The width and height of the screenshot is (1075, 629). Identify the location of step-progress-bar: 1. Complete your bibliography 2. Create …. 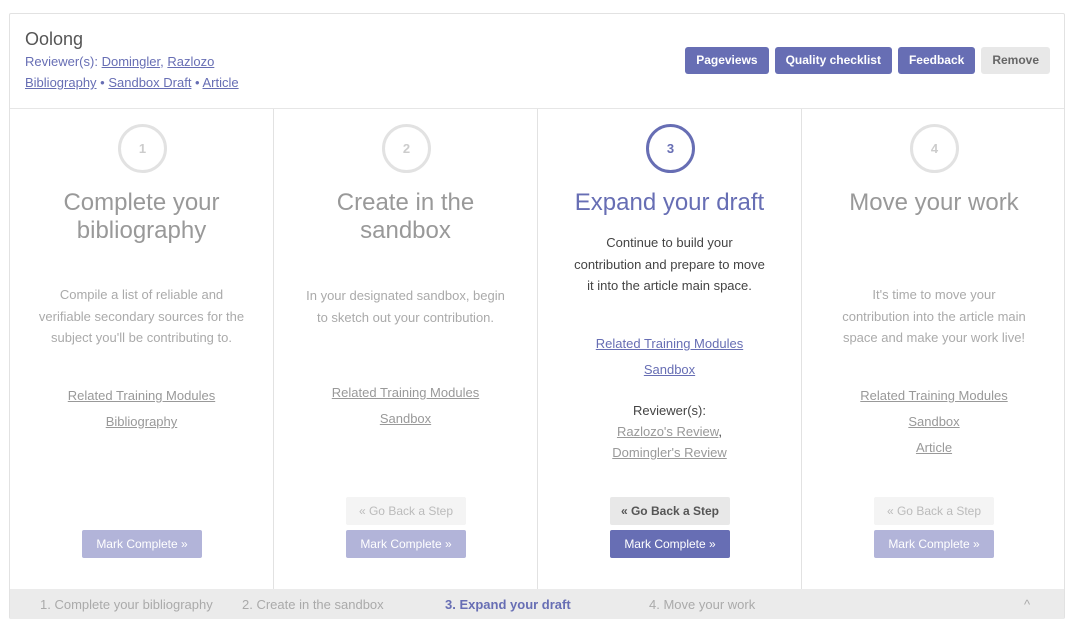
(537, 604).